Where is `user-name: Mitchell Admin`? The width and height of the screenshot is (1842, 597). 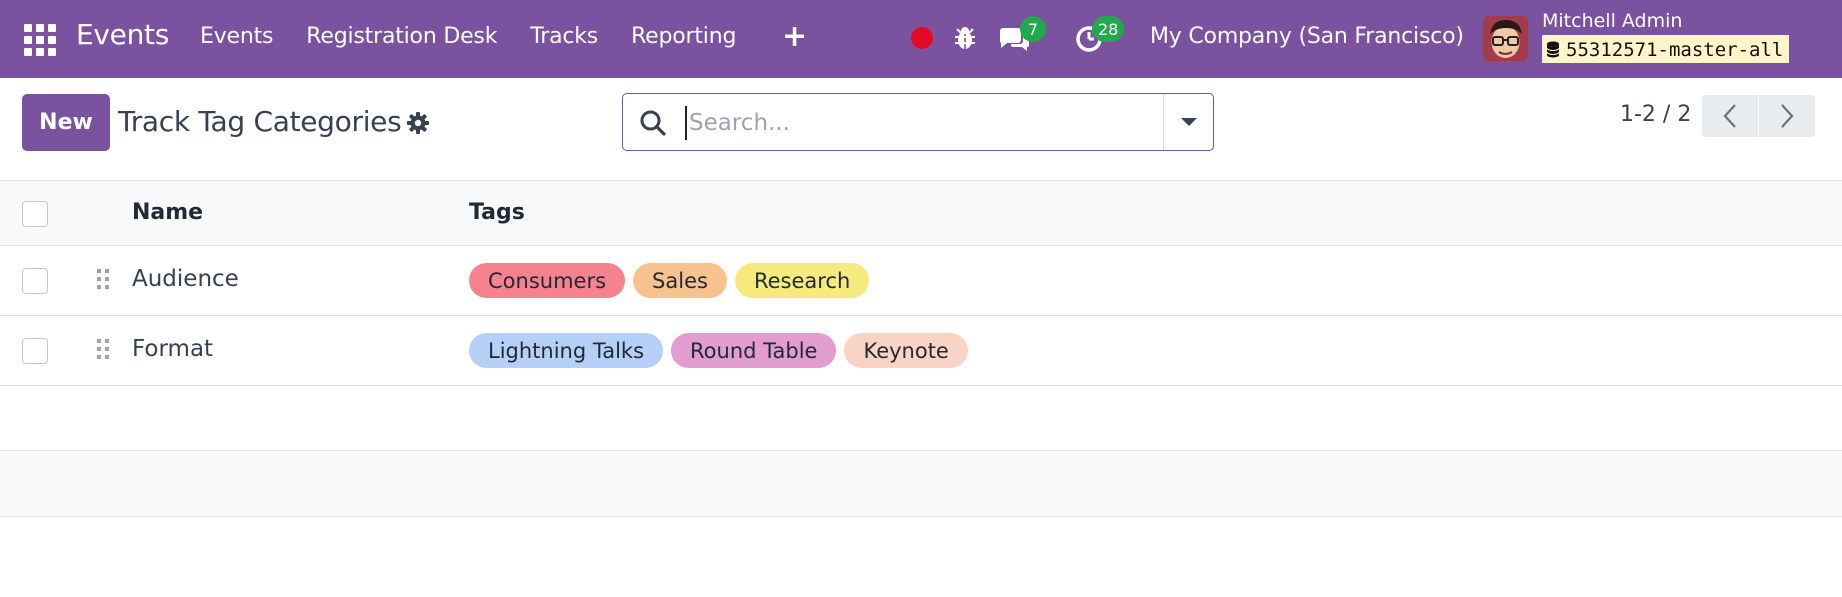 user-name: Mitchell Admin is located at coordinates (1612, 21).